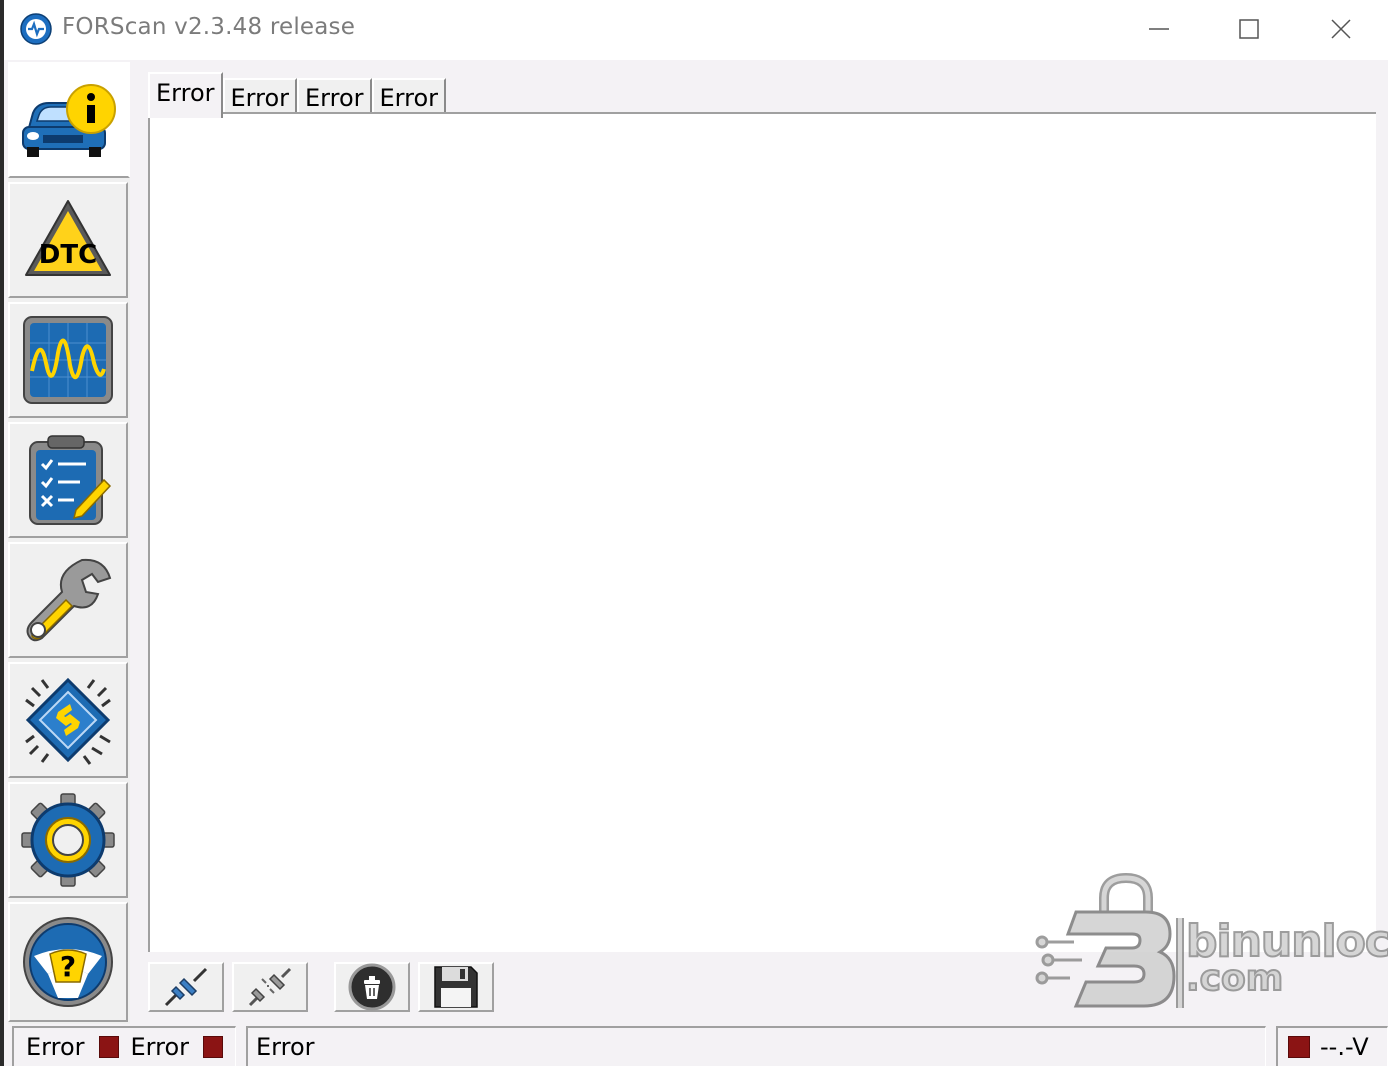 This screenshot has width=1388, height=1066. I want to click on close-icon, so click(1341, 29).